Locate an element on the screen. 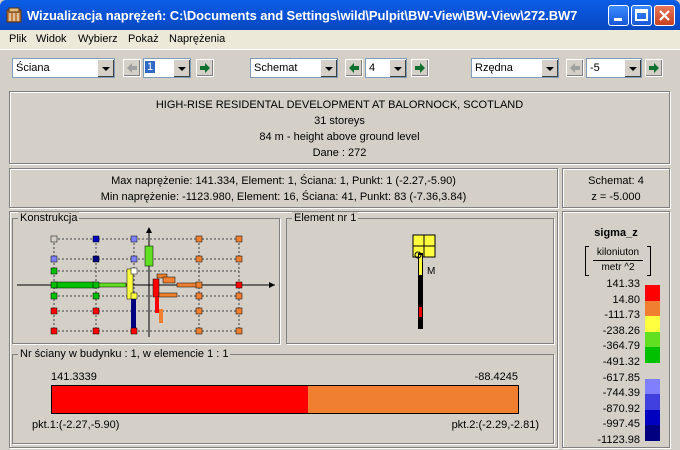 This screenshot has width=680, height=450. menu-widok: Widok is located at coordinates (51, 39).